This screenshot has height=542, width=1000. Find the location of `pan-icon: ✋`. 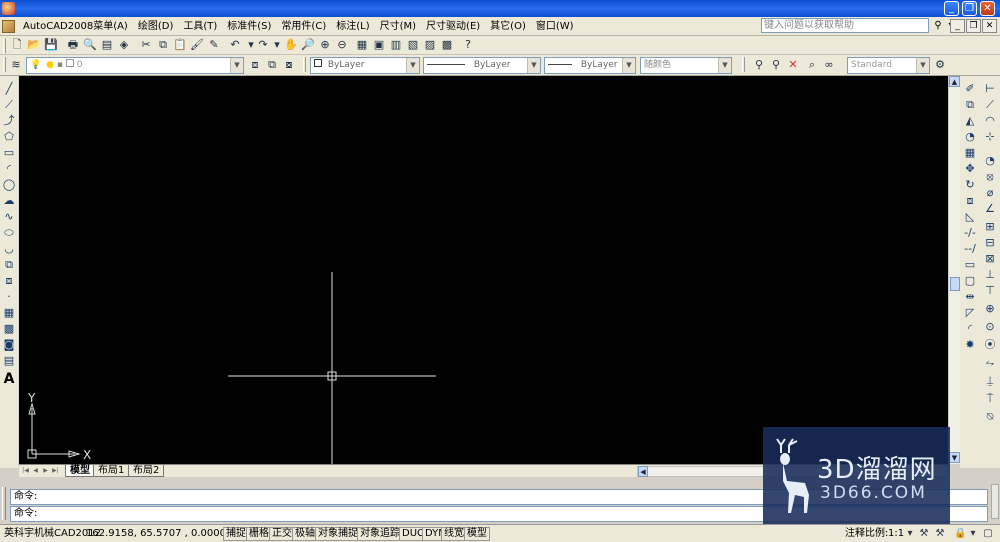

pan-icon: ✋ is located at coordinates (291, 45).